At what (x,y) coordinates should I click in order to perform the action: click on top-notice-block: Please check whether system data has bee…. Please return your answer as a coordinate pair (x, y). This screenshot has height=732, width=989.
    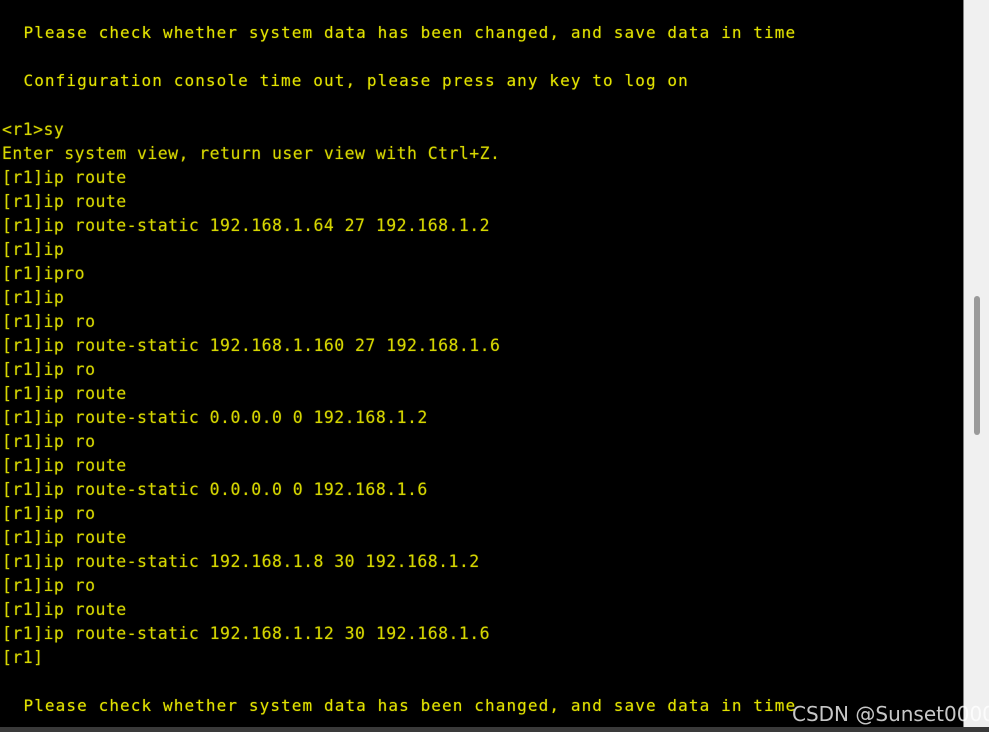
    Looking at the image, I should click on (481, 46).